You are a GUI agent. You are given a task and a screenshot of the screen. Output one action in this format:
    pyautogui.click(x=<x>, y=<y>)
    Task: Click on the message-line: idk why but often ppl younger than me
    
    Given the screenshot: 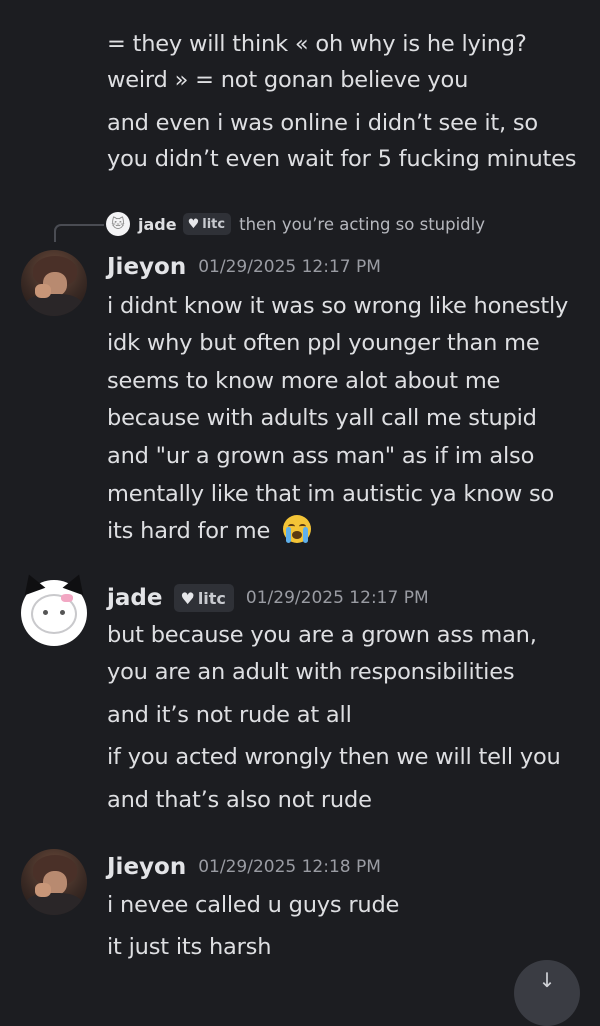 What is the action you would take?
    pyautogui.click(x=323, y=343)
    